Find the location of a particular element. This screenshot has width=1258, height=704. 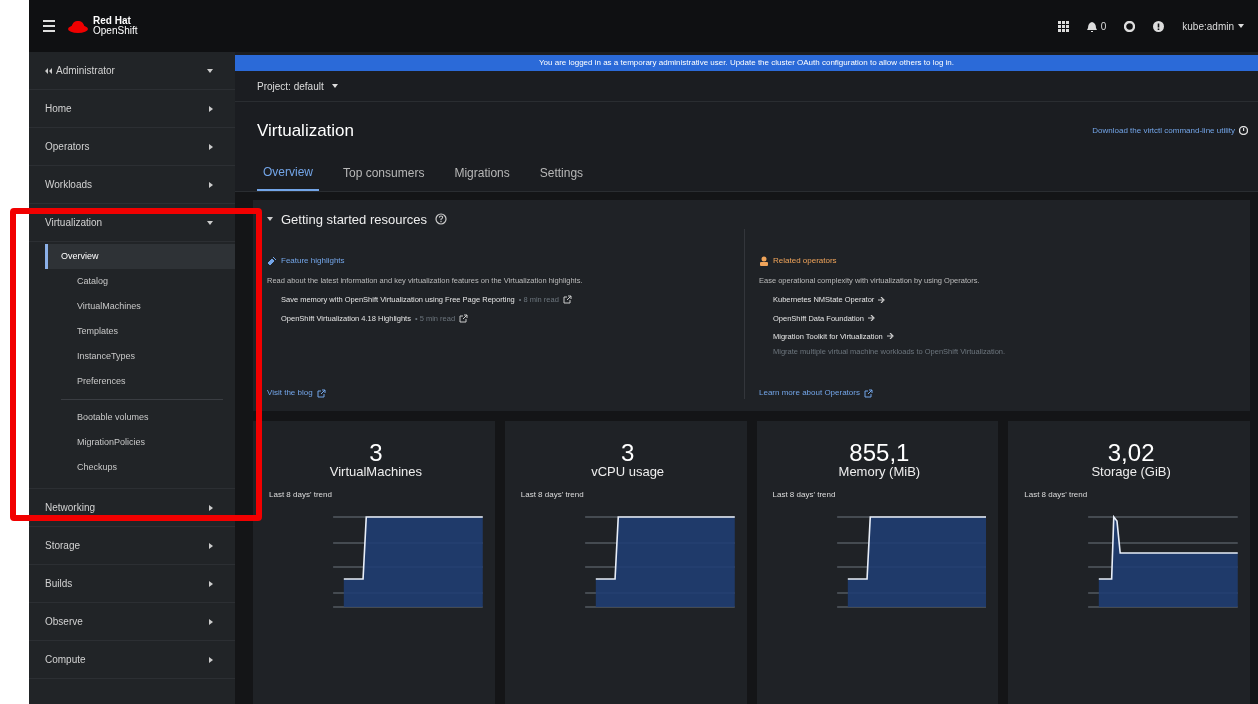

nav-group-label: Networking is located at coordinates (70, 508).